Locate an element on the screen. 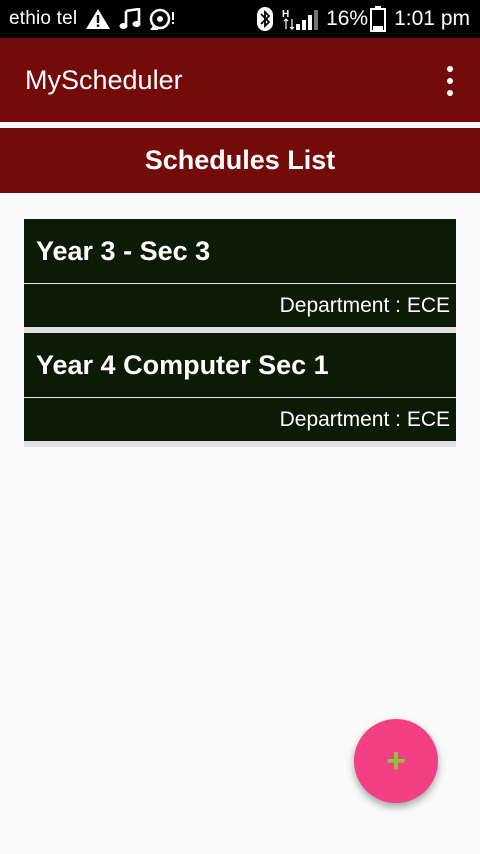  schedule-card: Year 4 Computer Sec 1 Department : ECE is located at coordinates (240, 390).